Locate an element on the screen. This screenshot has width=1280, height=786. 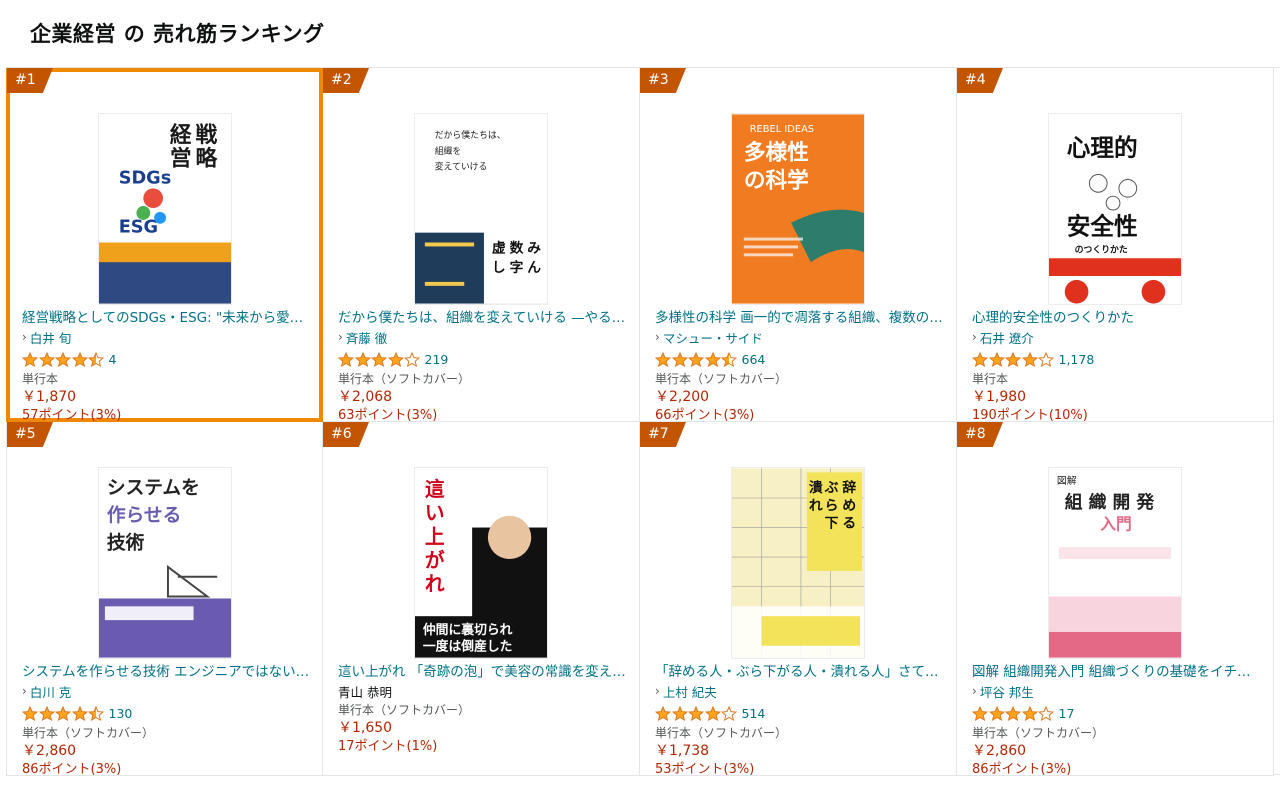
rating-row: 514 is located at coordinates (800, 713).